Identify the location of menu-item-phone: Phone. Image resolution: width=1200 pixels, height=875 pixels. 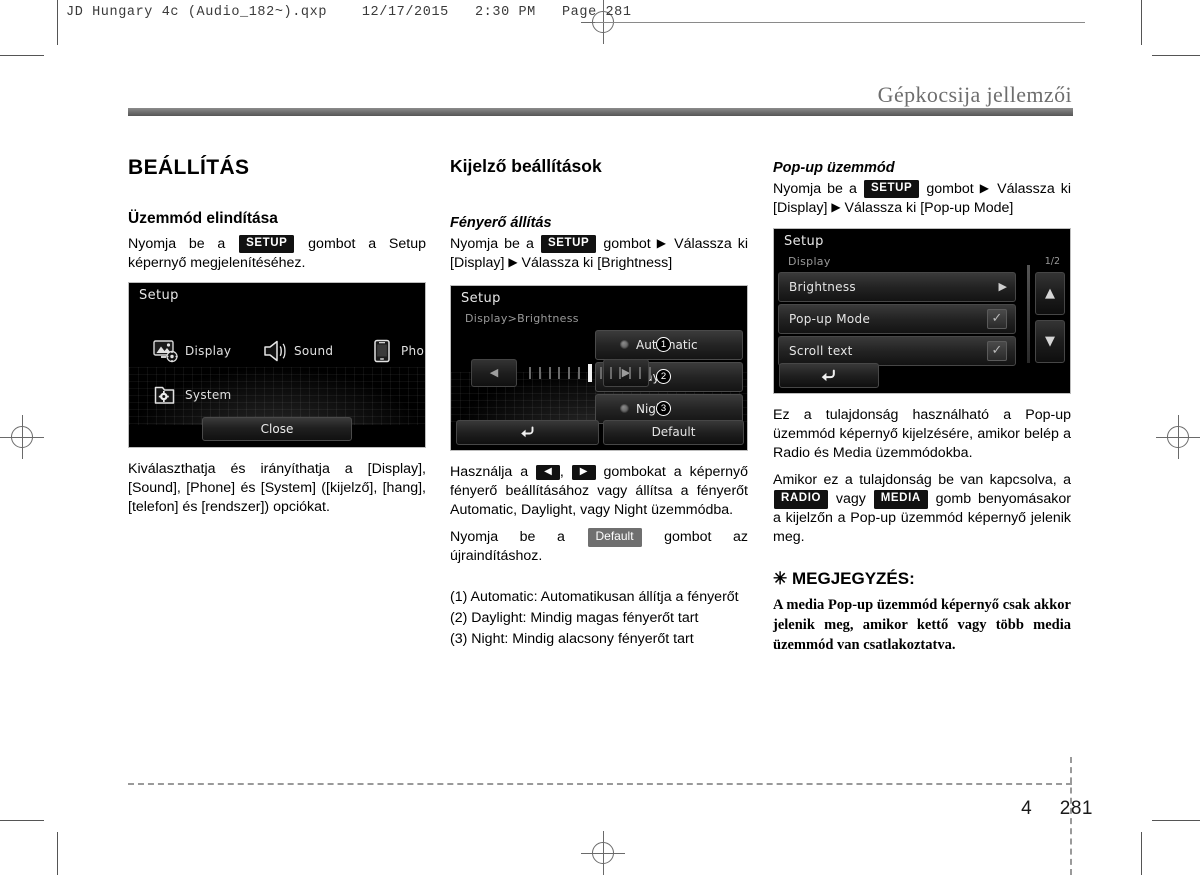
(397, 351).